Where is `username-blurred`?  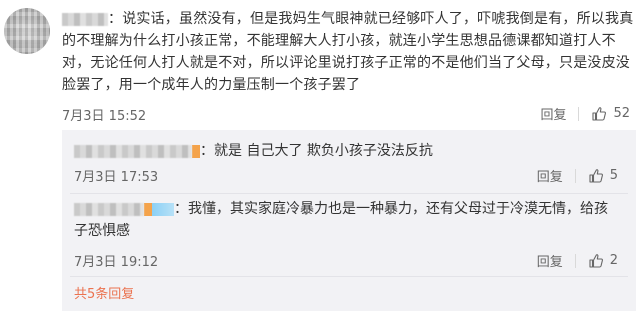
username-blurred is located at coordinates (85, 19).